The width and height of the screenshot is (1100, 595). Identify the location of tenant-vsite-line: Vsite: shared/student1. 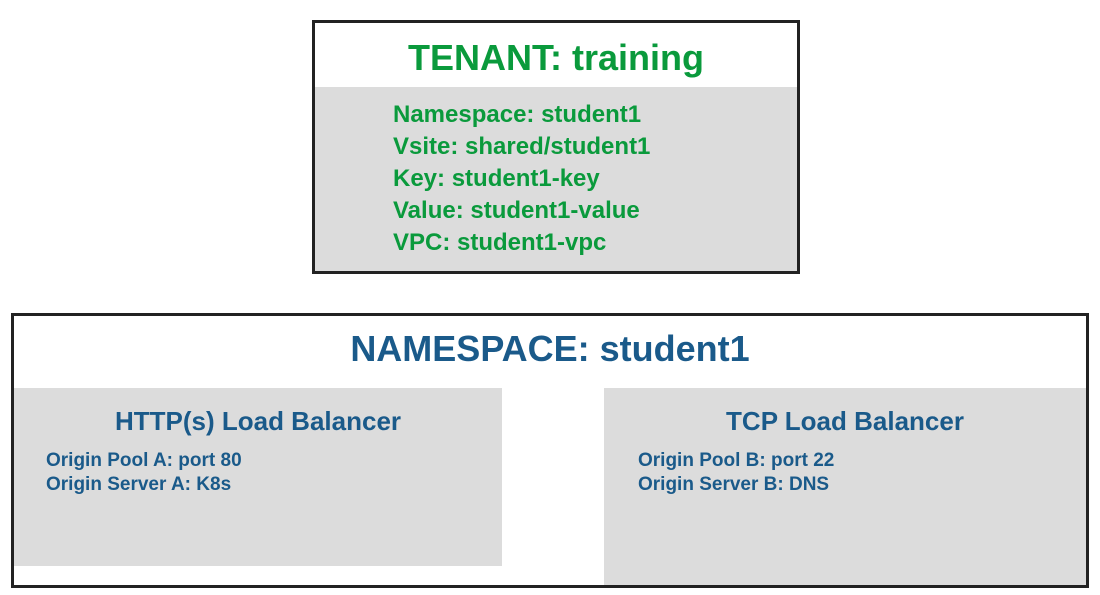
(522, 146).